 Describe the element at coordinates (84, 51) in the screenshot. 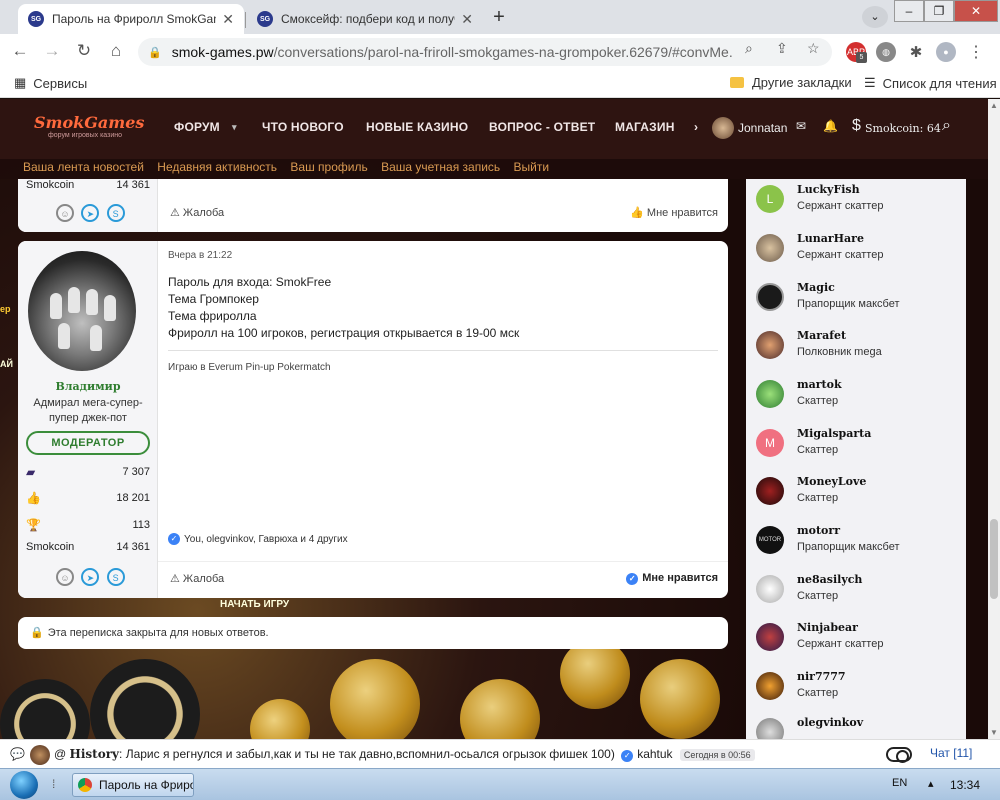

I see `reload-icon: ↻` at that location.